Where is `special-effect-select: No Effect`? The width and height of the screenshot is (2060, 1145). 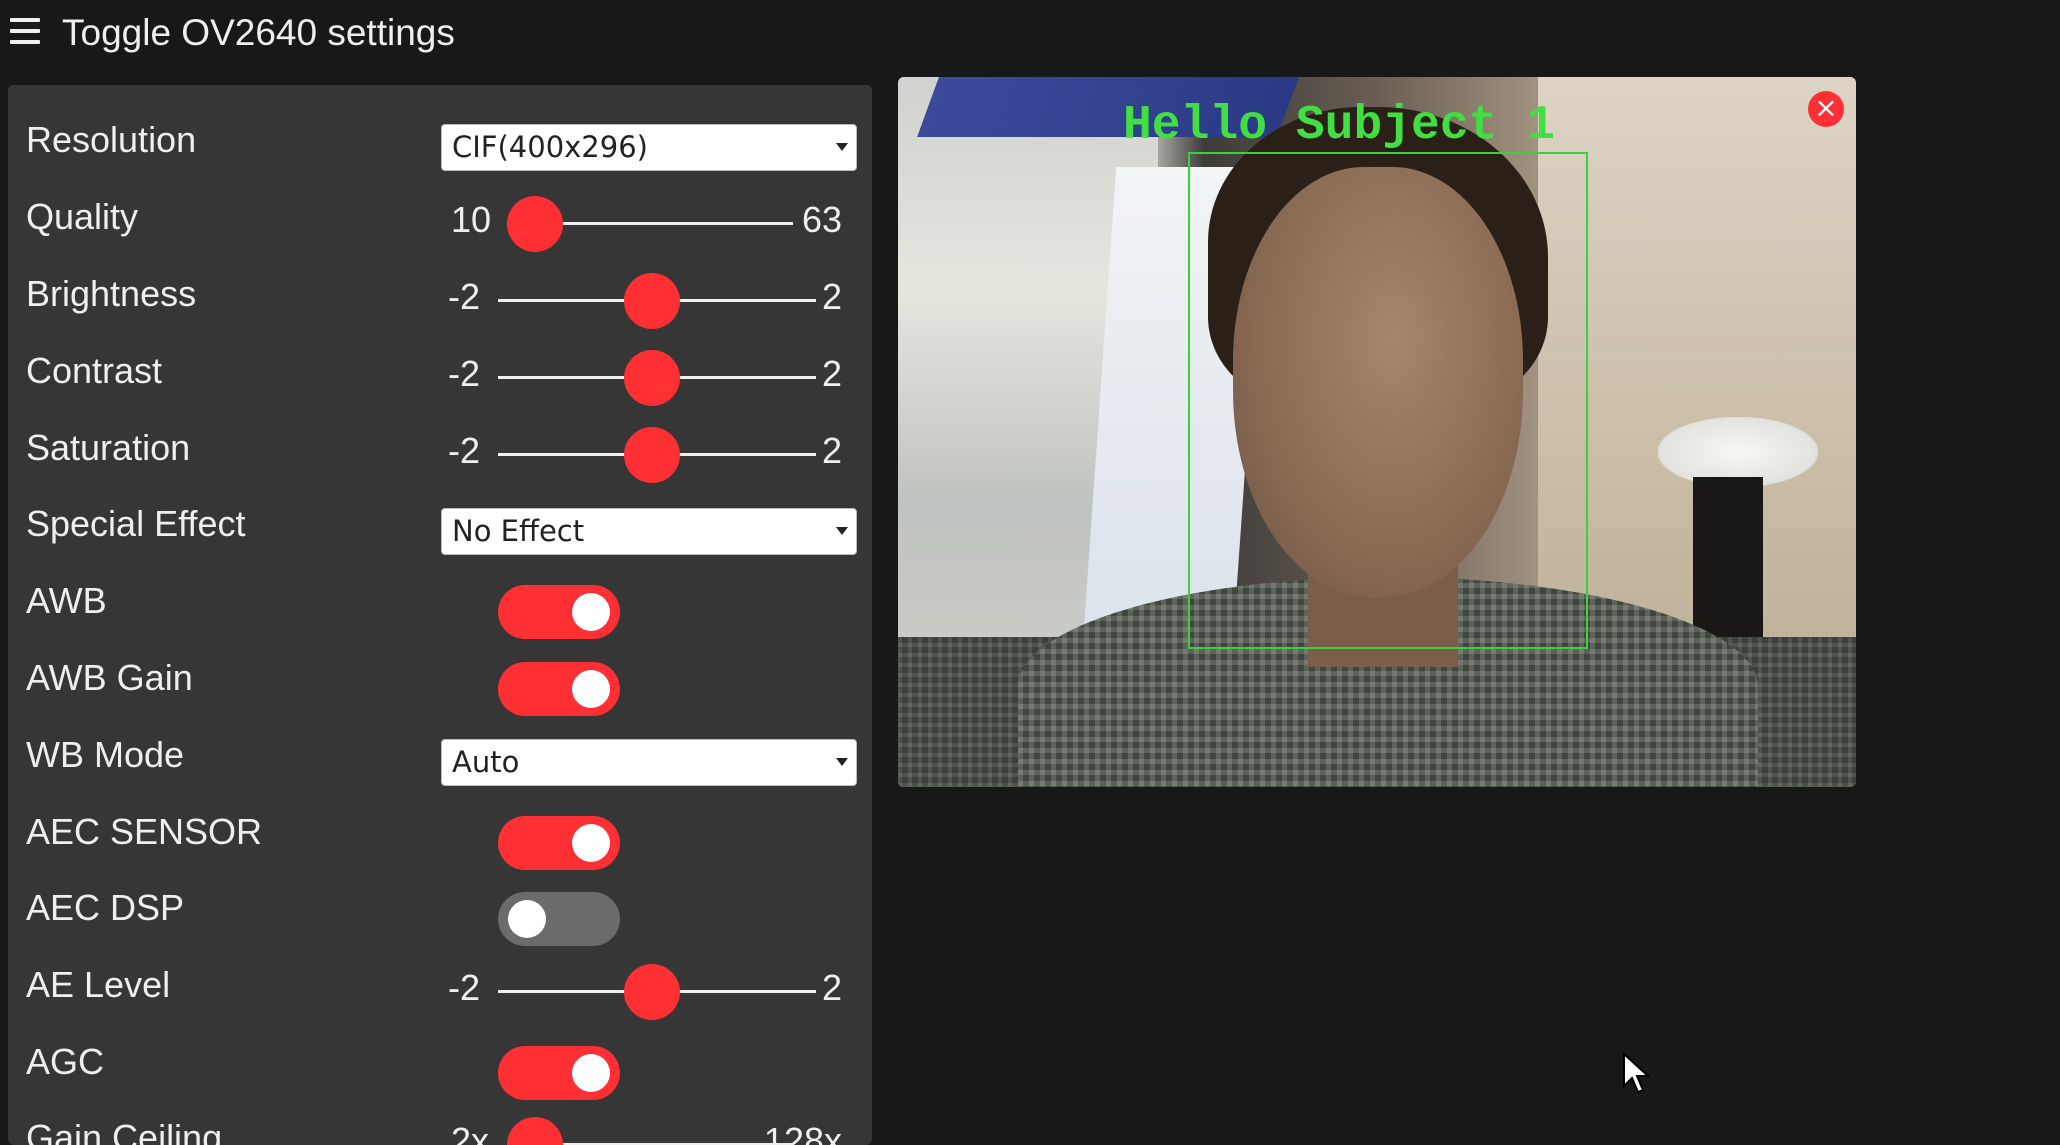
special-effect-select: No Effect is located at coordinates (649, 531).